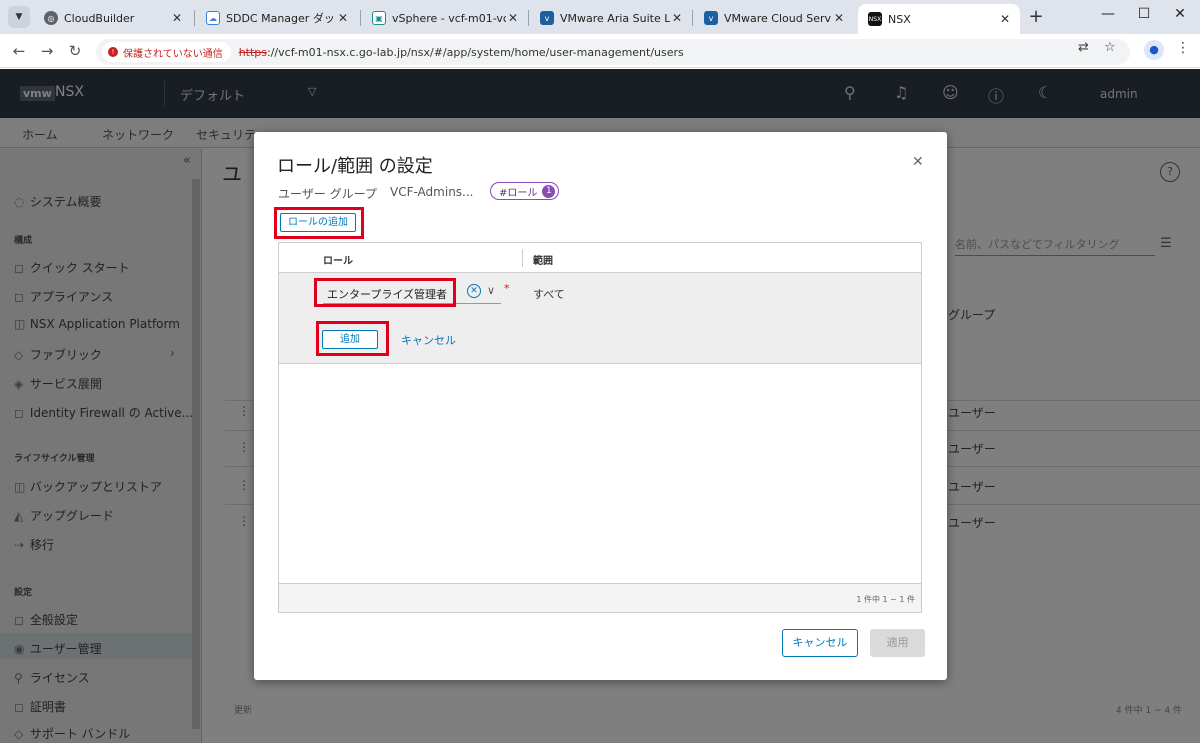 The image size is (1200, 743). What do you see at coordinates (1083, 47) in the screenshot?
I see `translate-icon: ⇄` at bounding box center [1083, 47].